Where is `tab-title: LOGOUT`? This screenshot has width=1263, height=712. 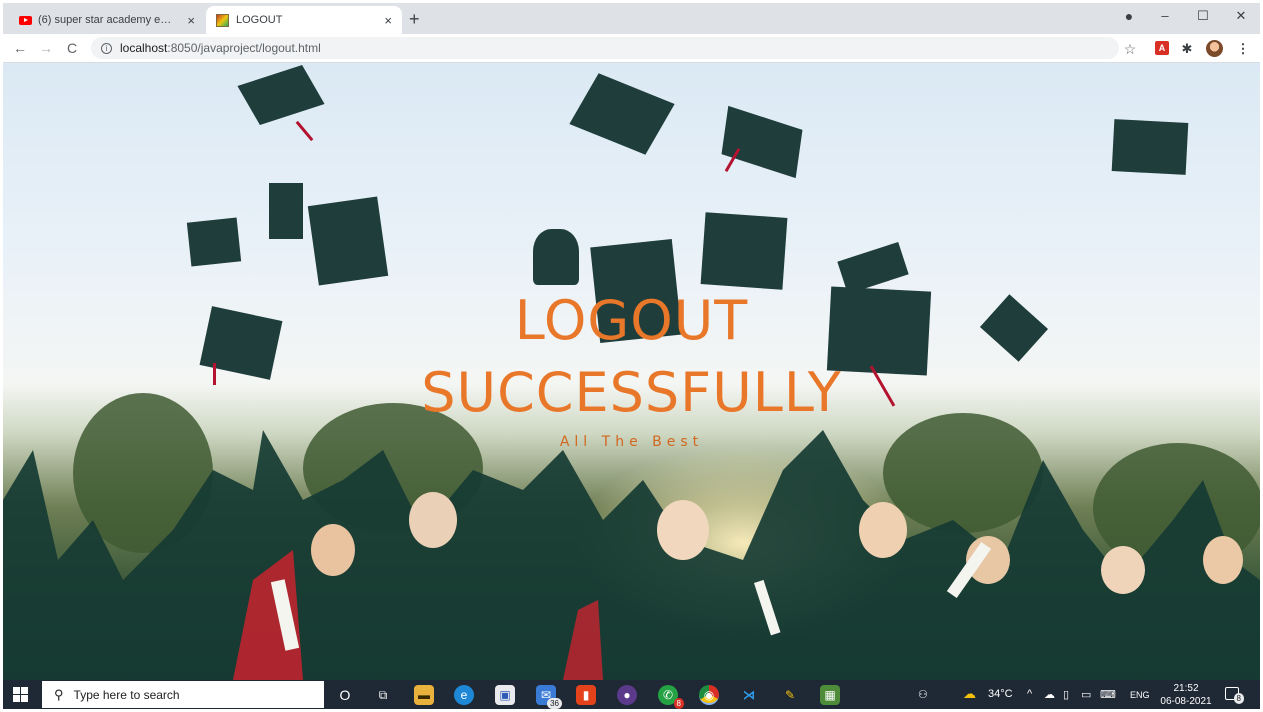
tab-title: LOGOUT is located at coordinates (259, 20).